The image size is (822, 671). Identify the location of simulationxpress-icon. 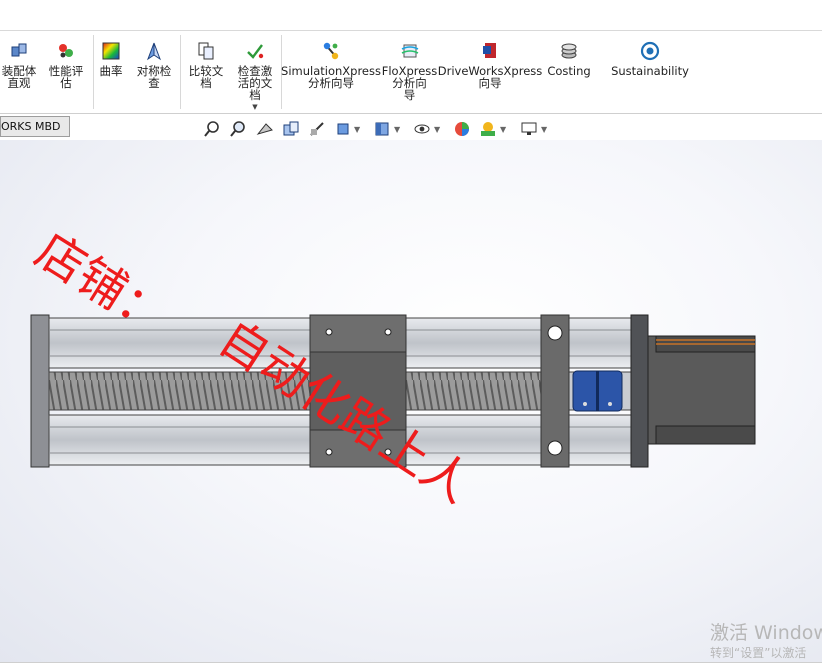
(331, 51).